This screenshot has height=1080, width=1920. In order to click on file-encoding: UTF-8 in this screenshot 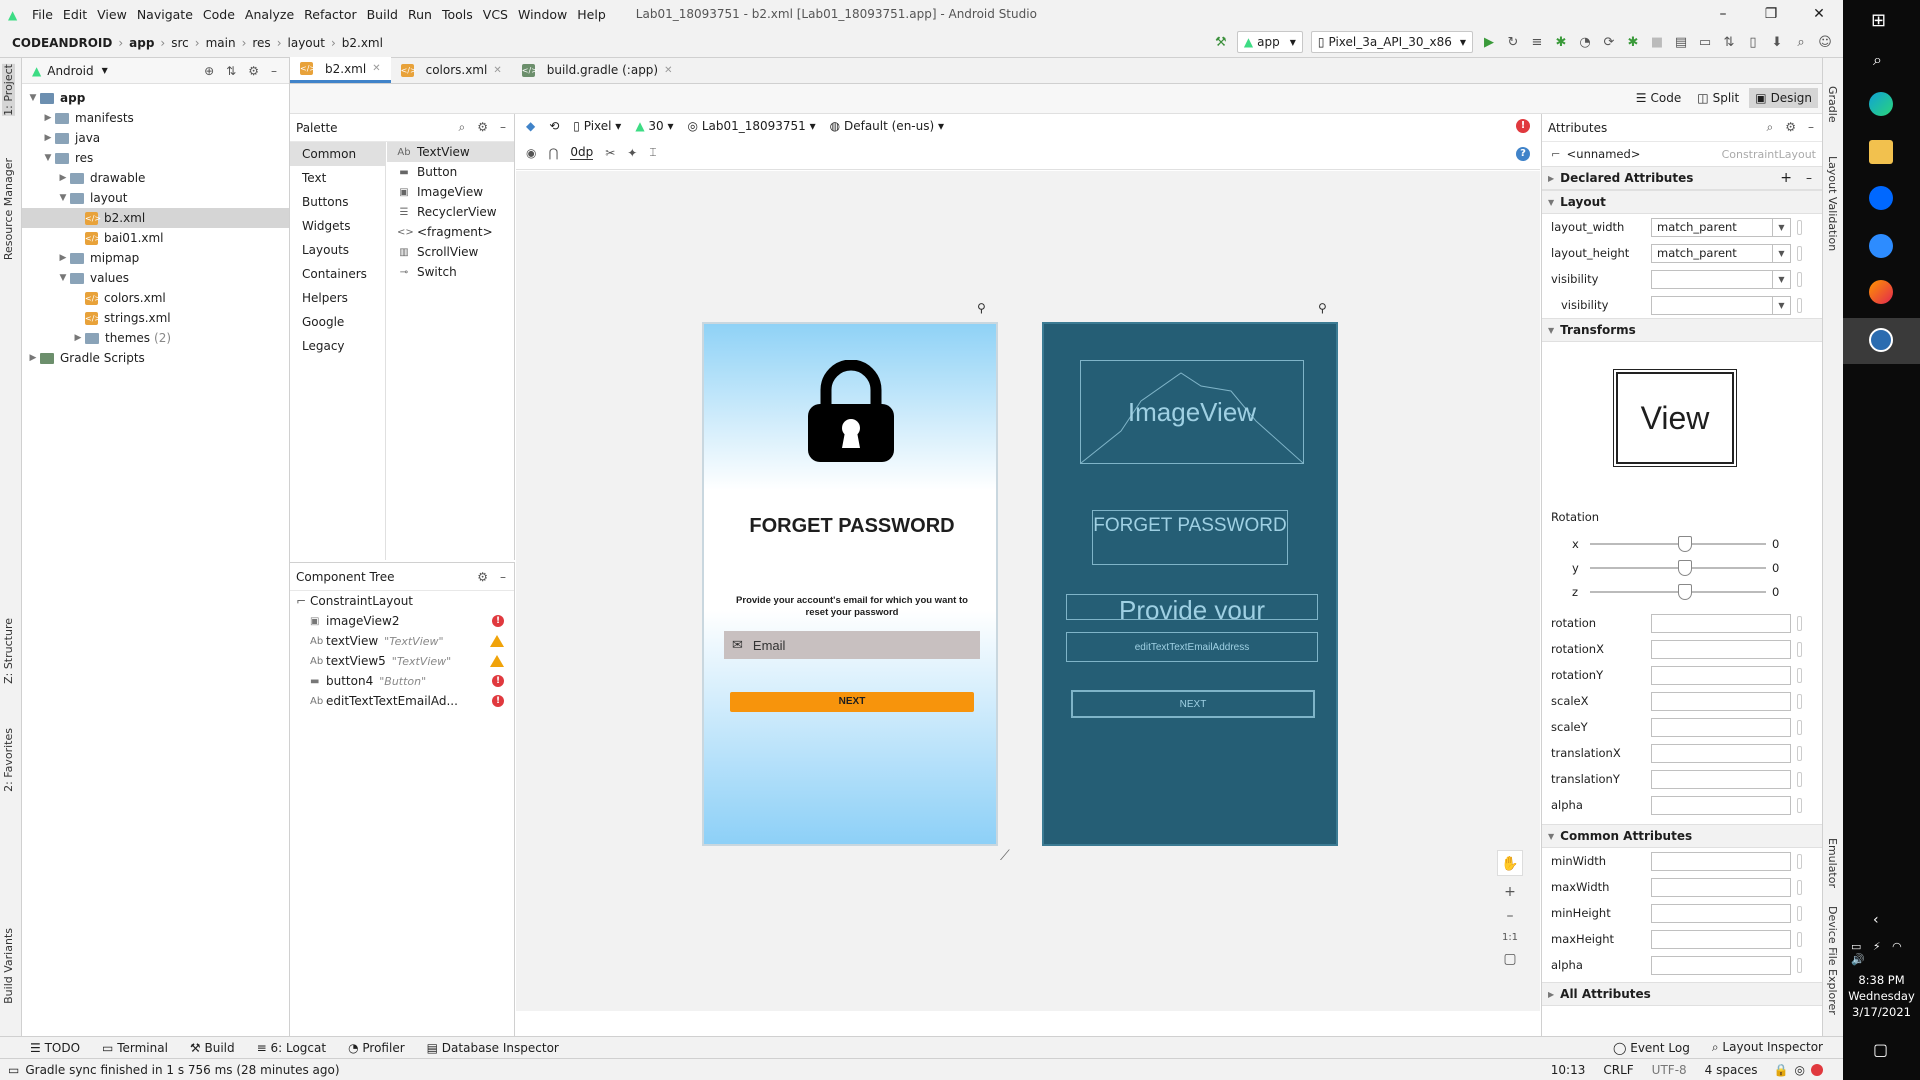, I will do `click(1669, 1070)`.